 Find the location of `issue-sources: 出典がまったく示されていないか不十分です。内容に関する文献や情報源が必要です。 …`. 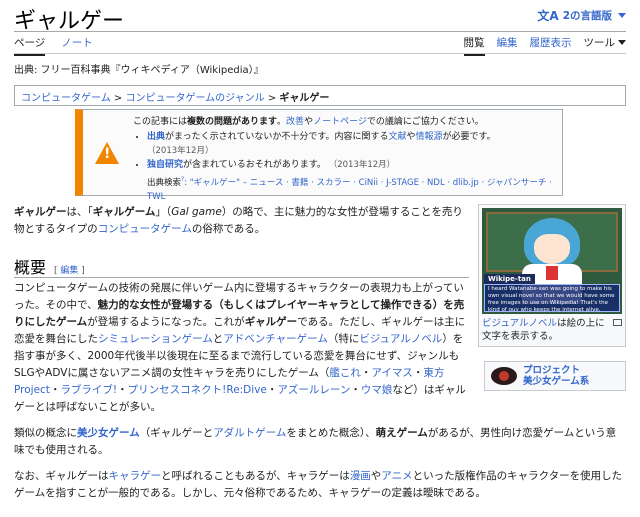

issue-sources: 出典がまったく示されていないか不十分です。内容に関する文献や情報源が必要です。 … is located at coordinates (355, 144).